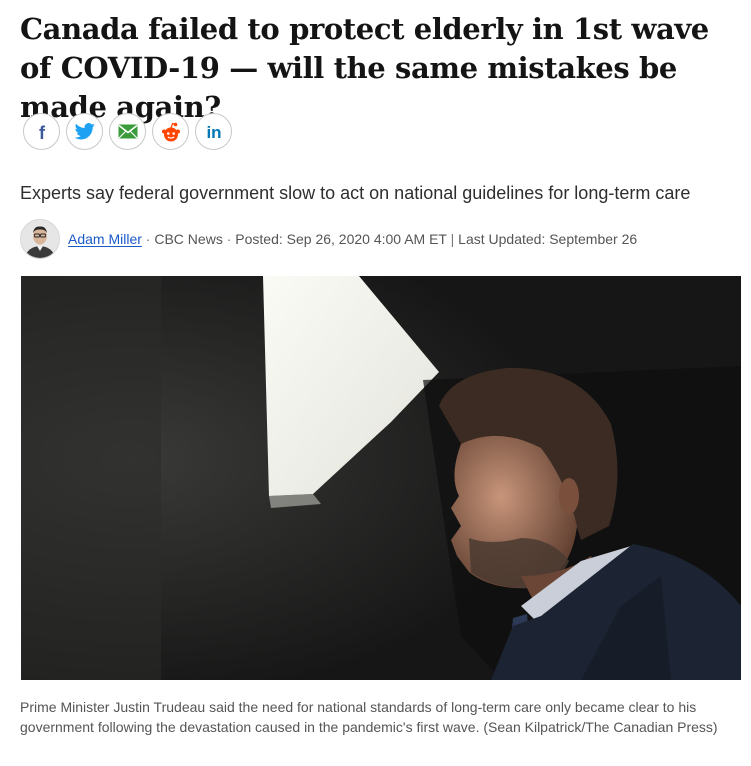 The height and width of the screenshot is (766, 751). I want to click on twitter-icon, so click(84, 130).